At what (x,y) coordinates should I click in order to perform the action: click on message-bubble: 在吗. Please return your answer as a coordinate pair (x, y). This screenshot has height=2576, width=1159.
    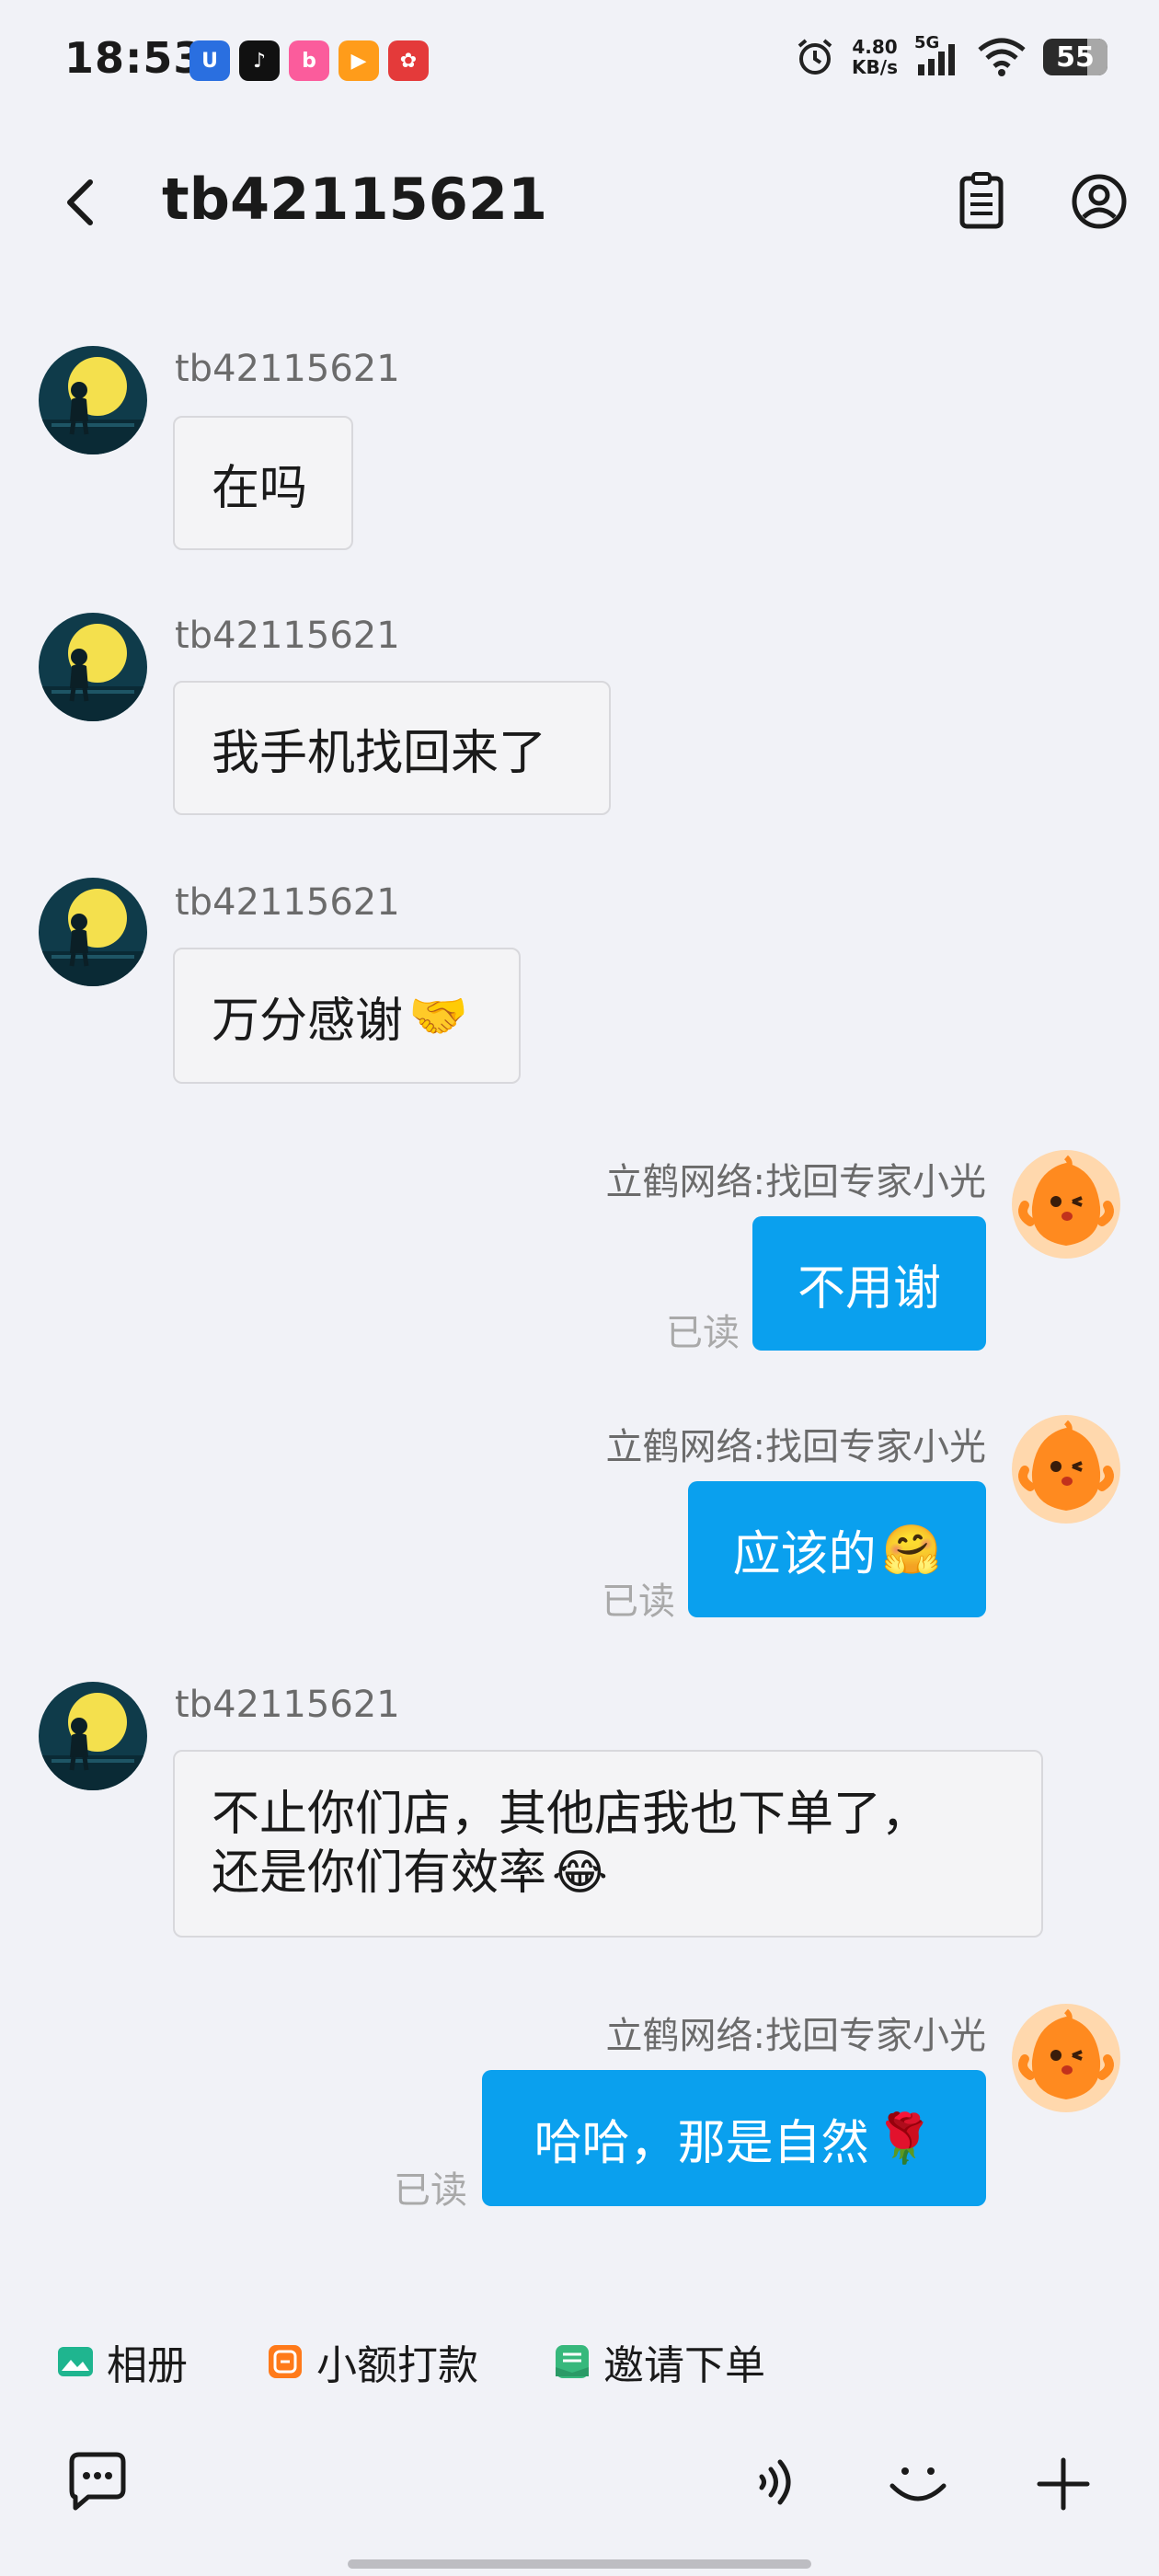
    Looking at the image, I should click on (263, 483).